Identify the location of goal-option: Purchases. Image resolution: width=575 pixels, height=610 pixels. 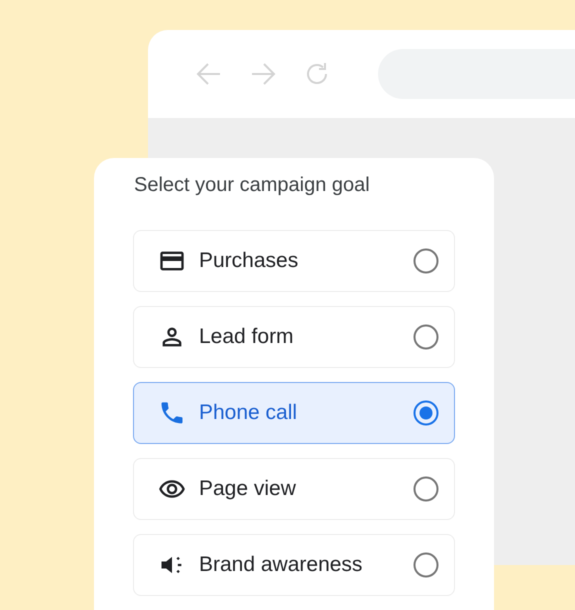
(294, 261).